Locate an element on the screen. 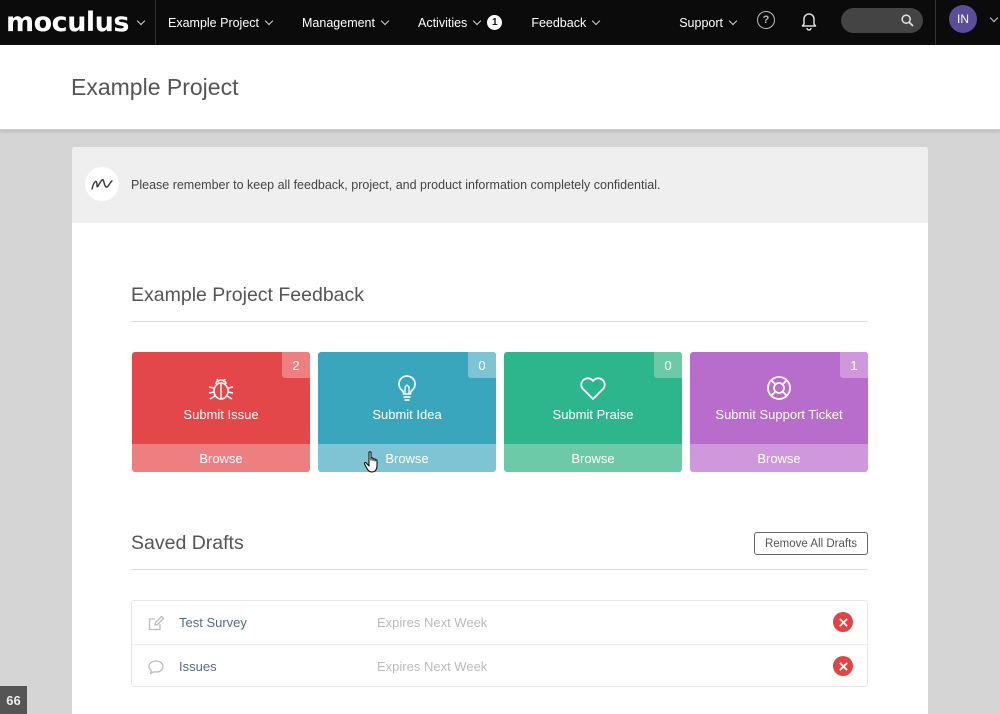 This screenshot has height=714, width=1000. drafts-section-title: Saved Drafts is located at coordinates (187, 543).